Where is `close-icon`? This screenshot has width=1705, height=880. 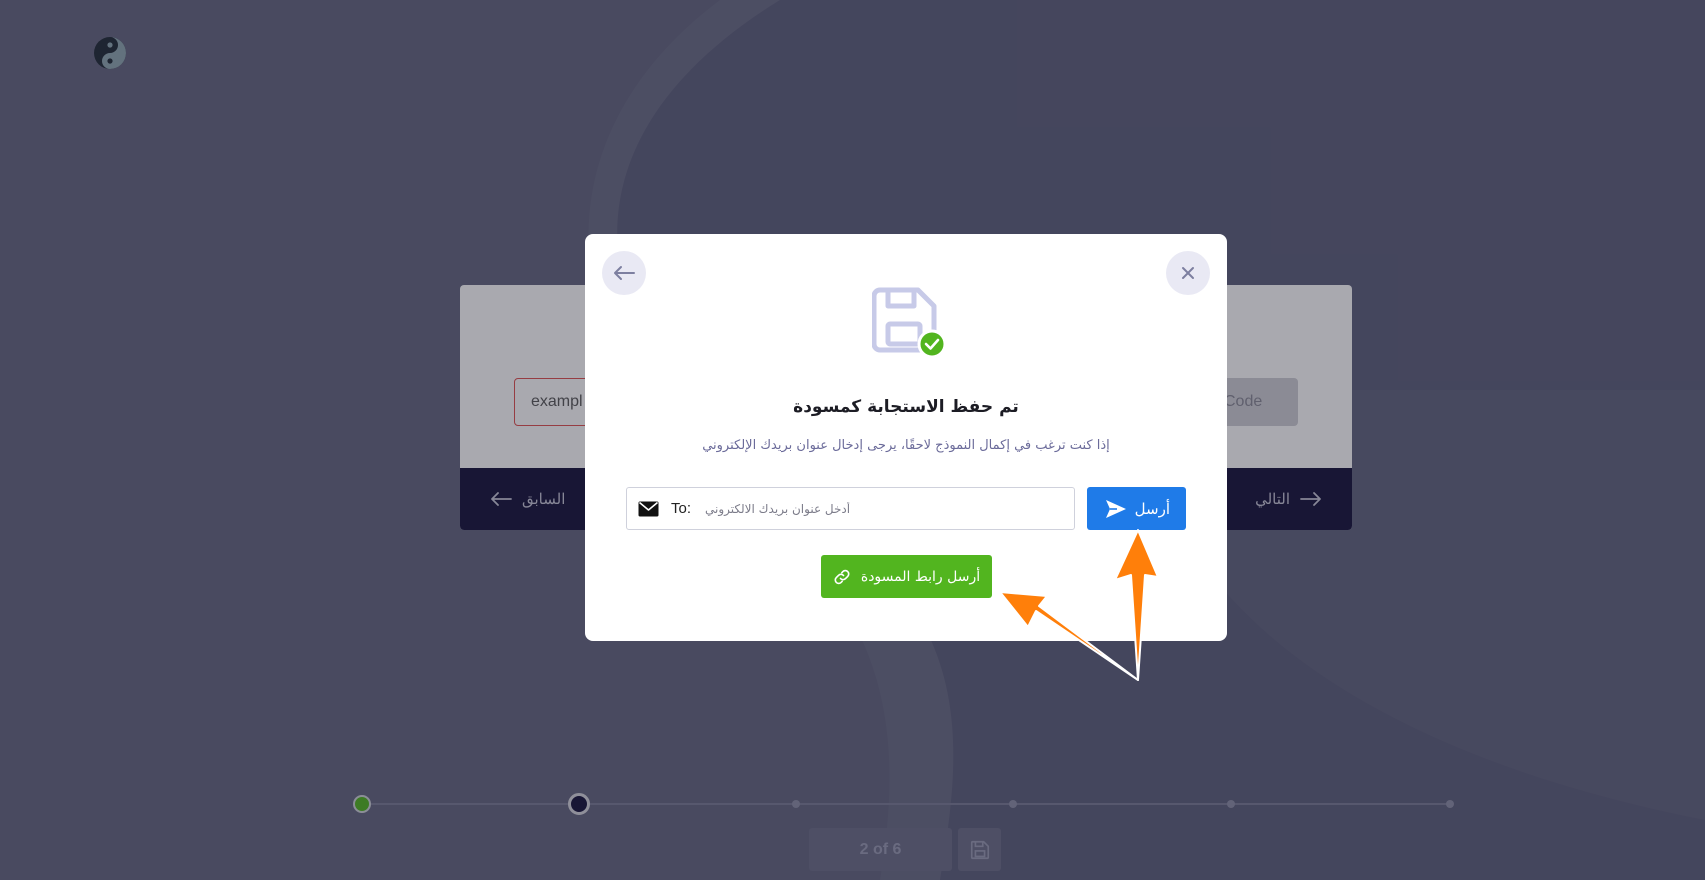 close-icon is located at coordinates (1188, 273).